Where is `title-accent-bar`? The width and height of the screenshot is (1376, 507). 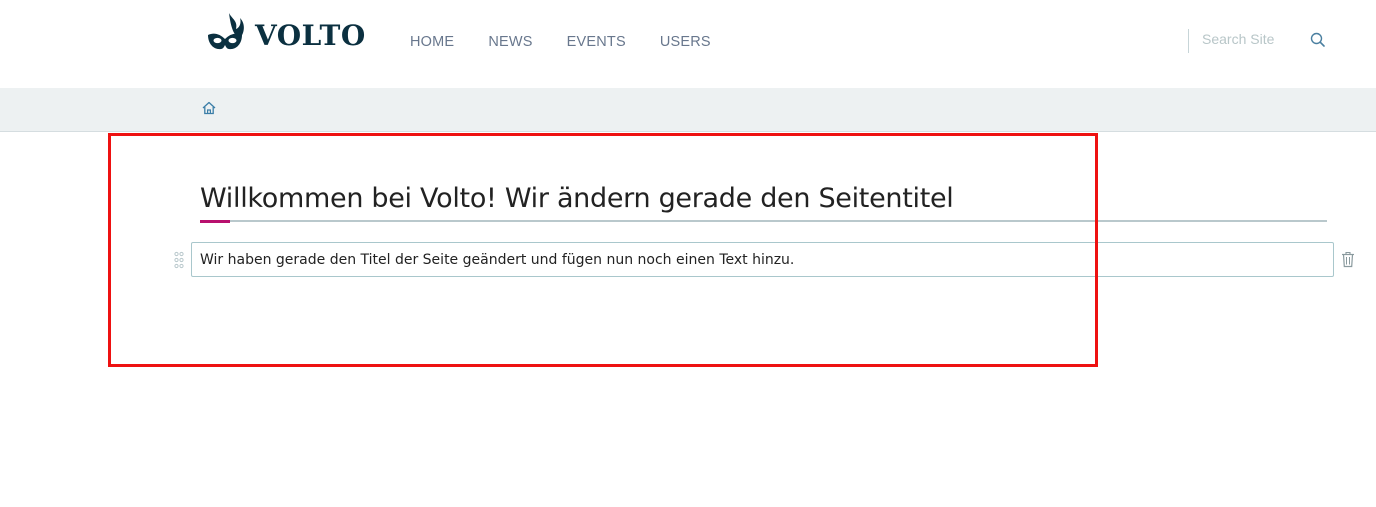 title-accent-bar is located at coordinates (215, 221).